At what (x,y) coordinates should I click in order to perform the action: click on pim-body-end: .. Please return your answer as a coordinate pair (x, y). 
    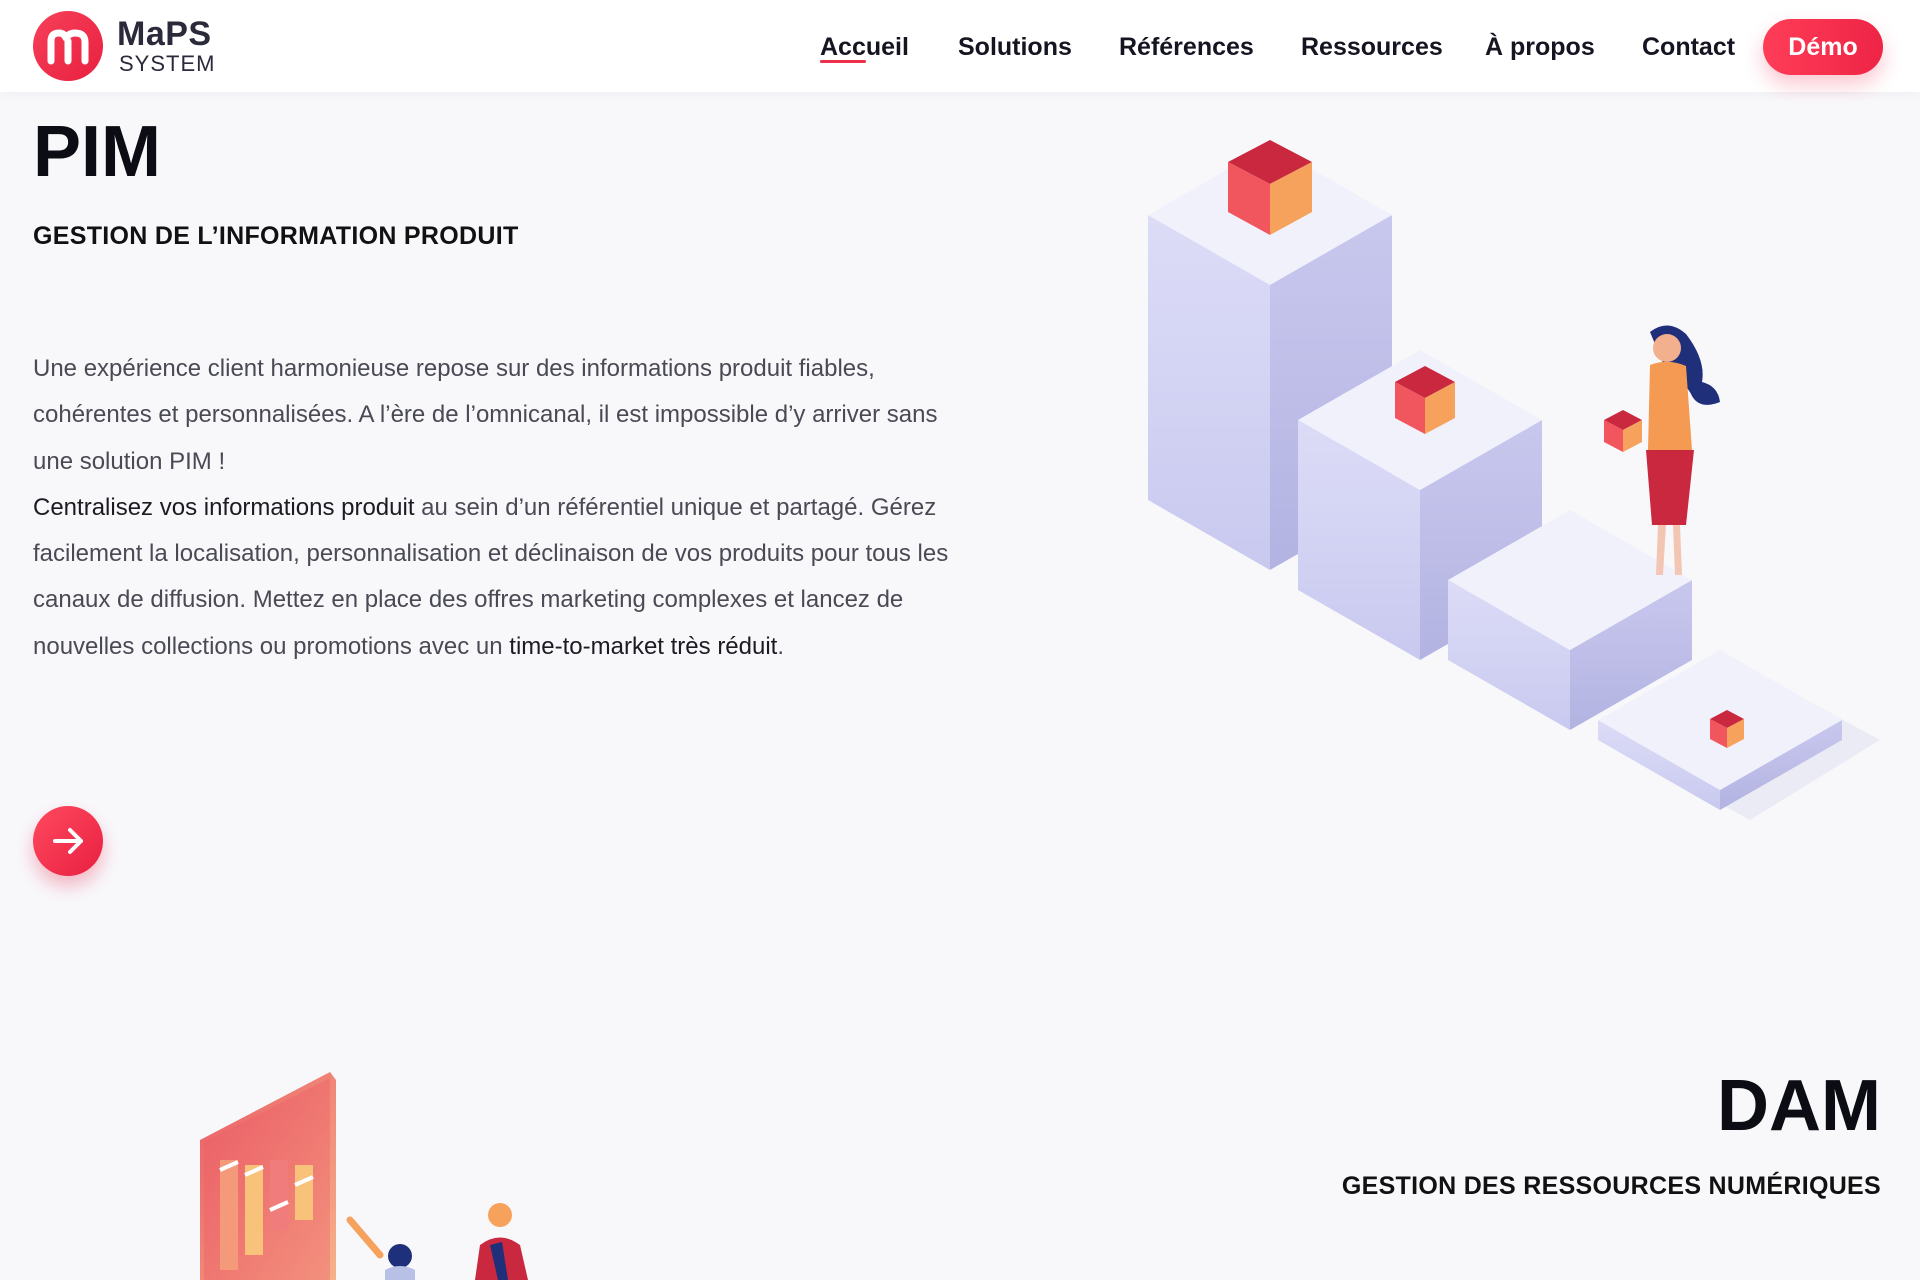
    Looking at the image, I should click on (781, 646).